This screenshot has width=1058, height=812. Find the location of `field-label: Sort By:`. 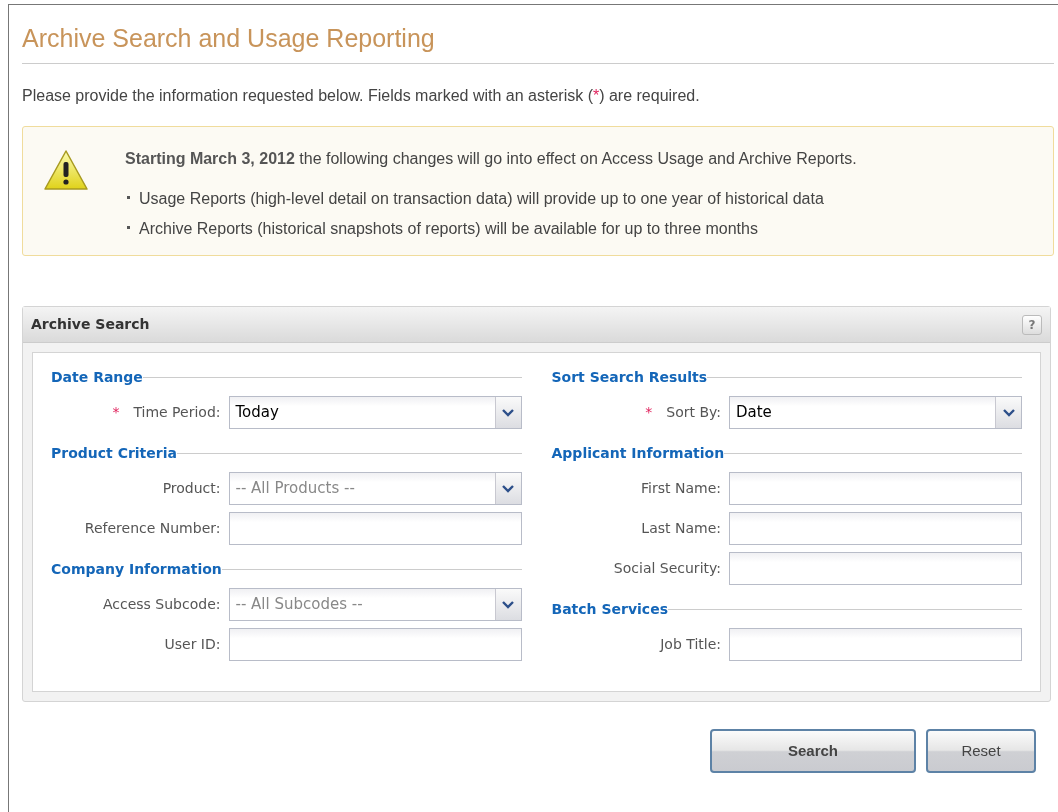

field-label: Sort By: is located at coordinates (693, 412).